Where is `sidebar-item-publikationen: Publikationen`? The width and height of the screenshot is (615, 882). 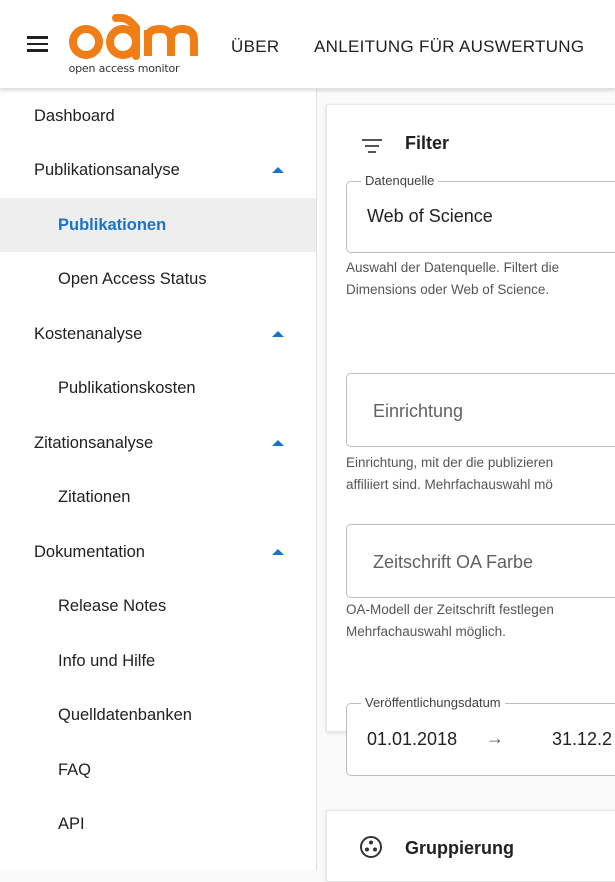 sidebar-item-publikationen: Publikationen is located at coordinates (158, 225).